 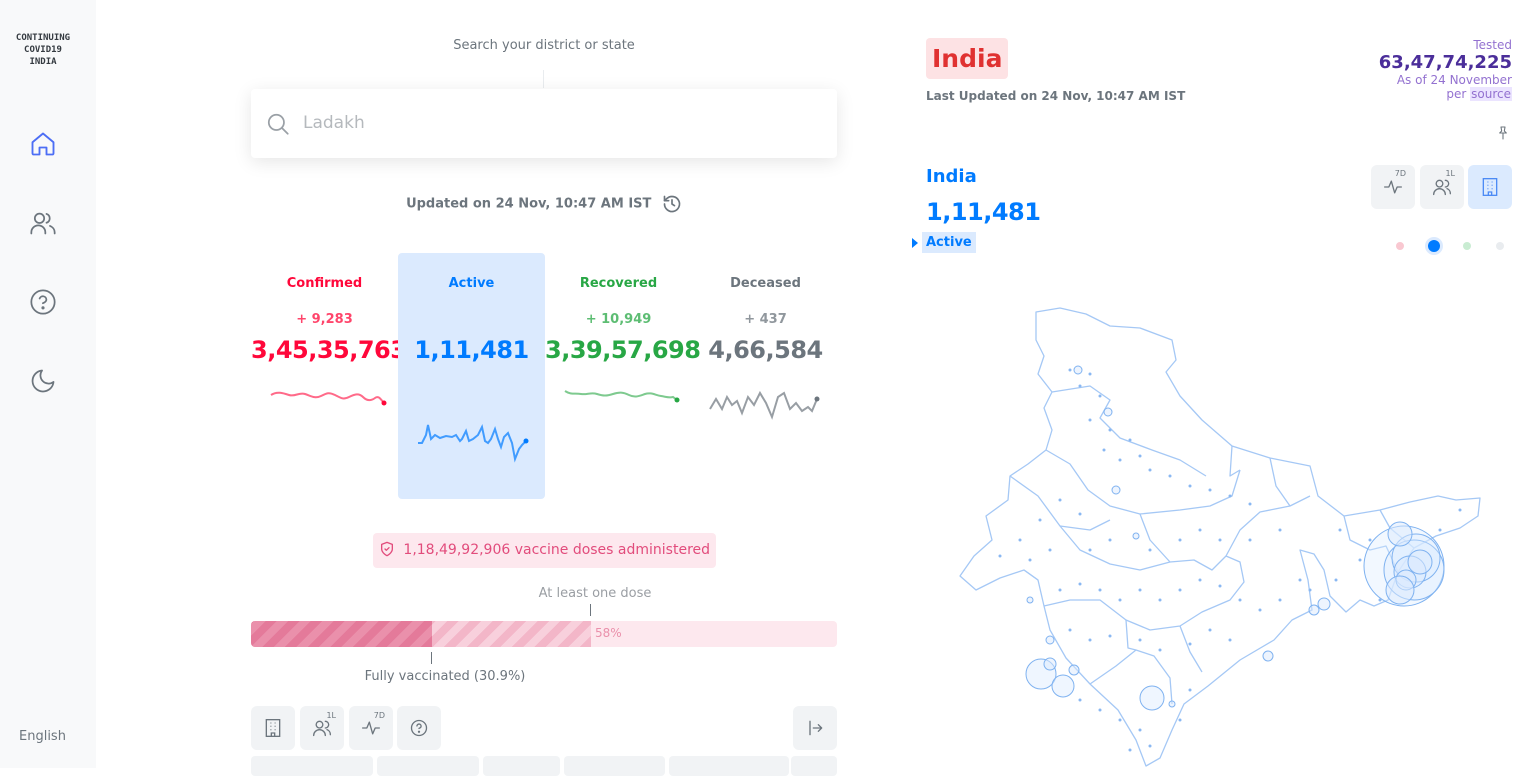 I want to click on search-icon, so click(x=278, y=124).